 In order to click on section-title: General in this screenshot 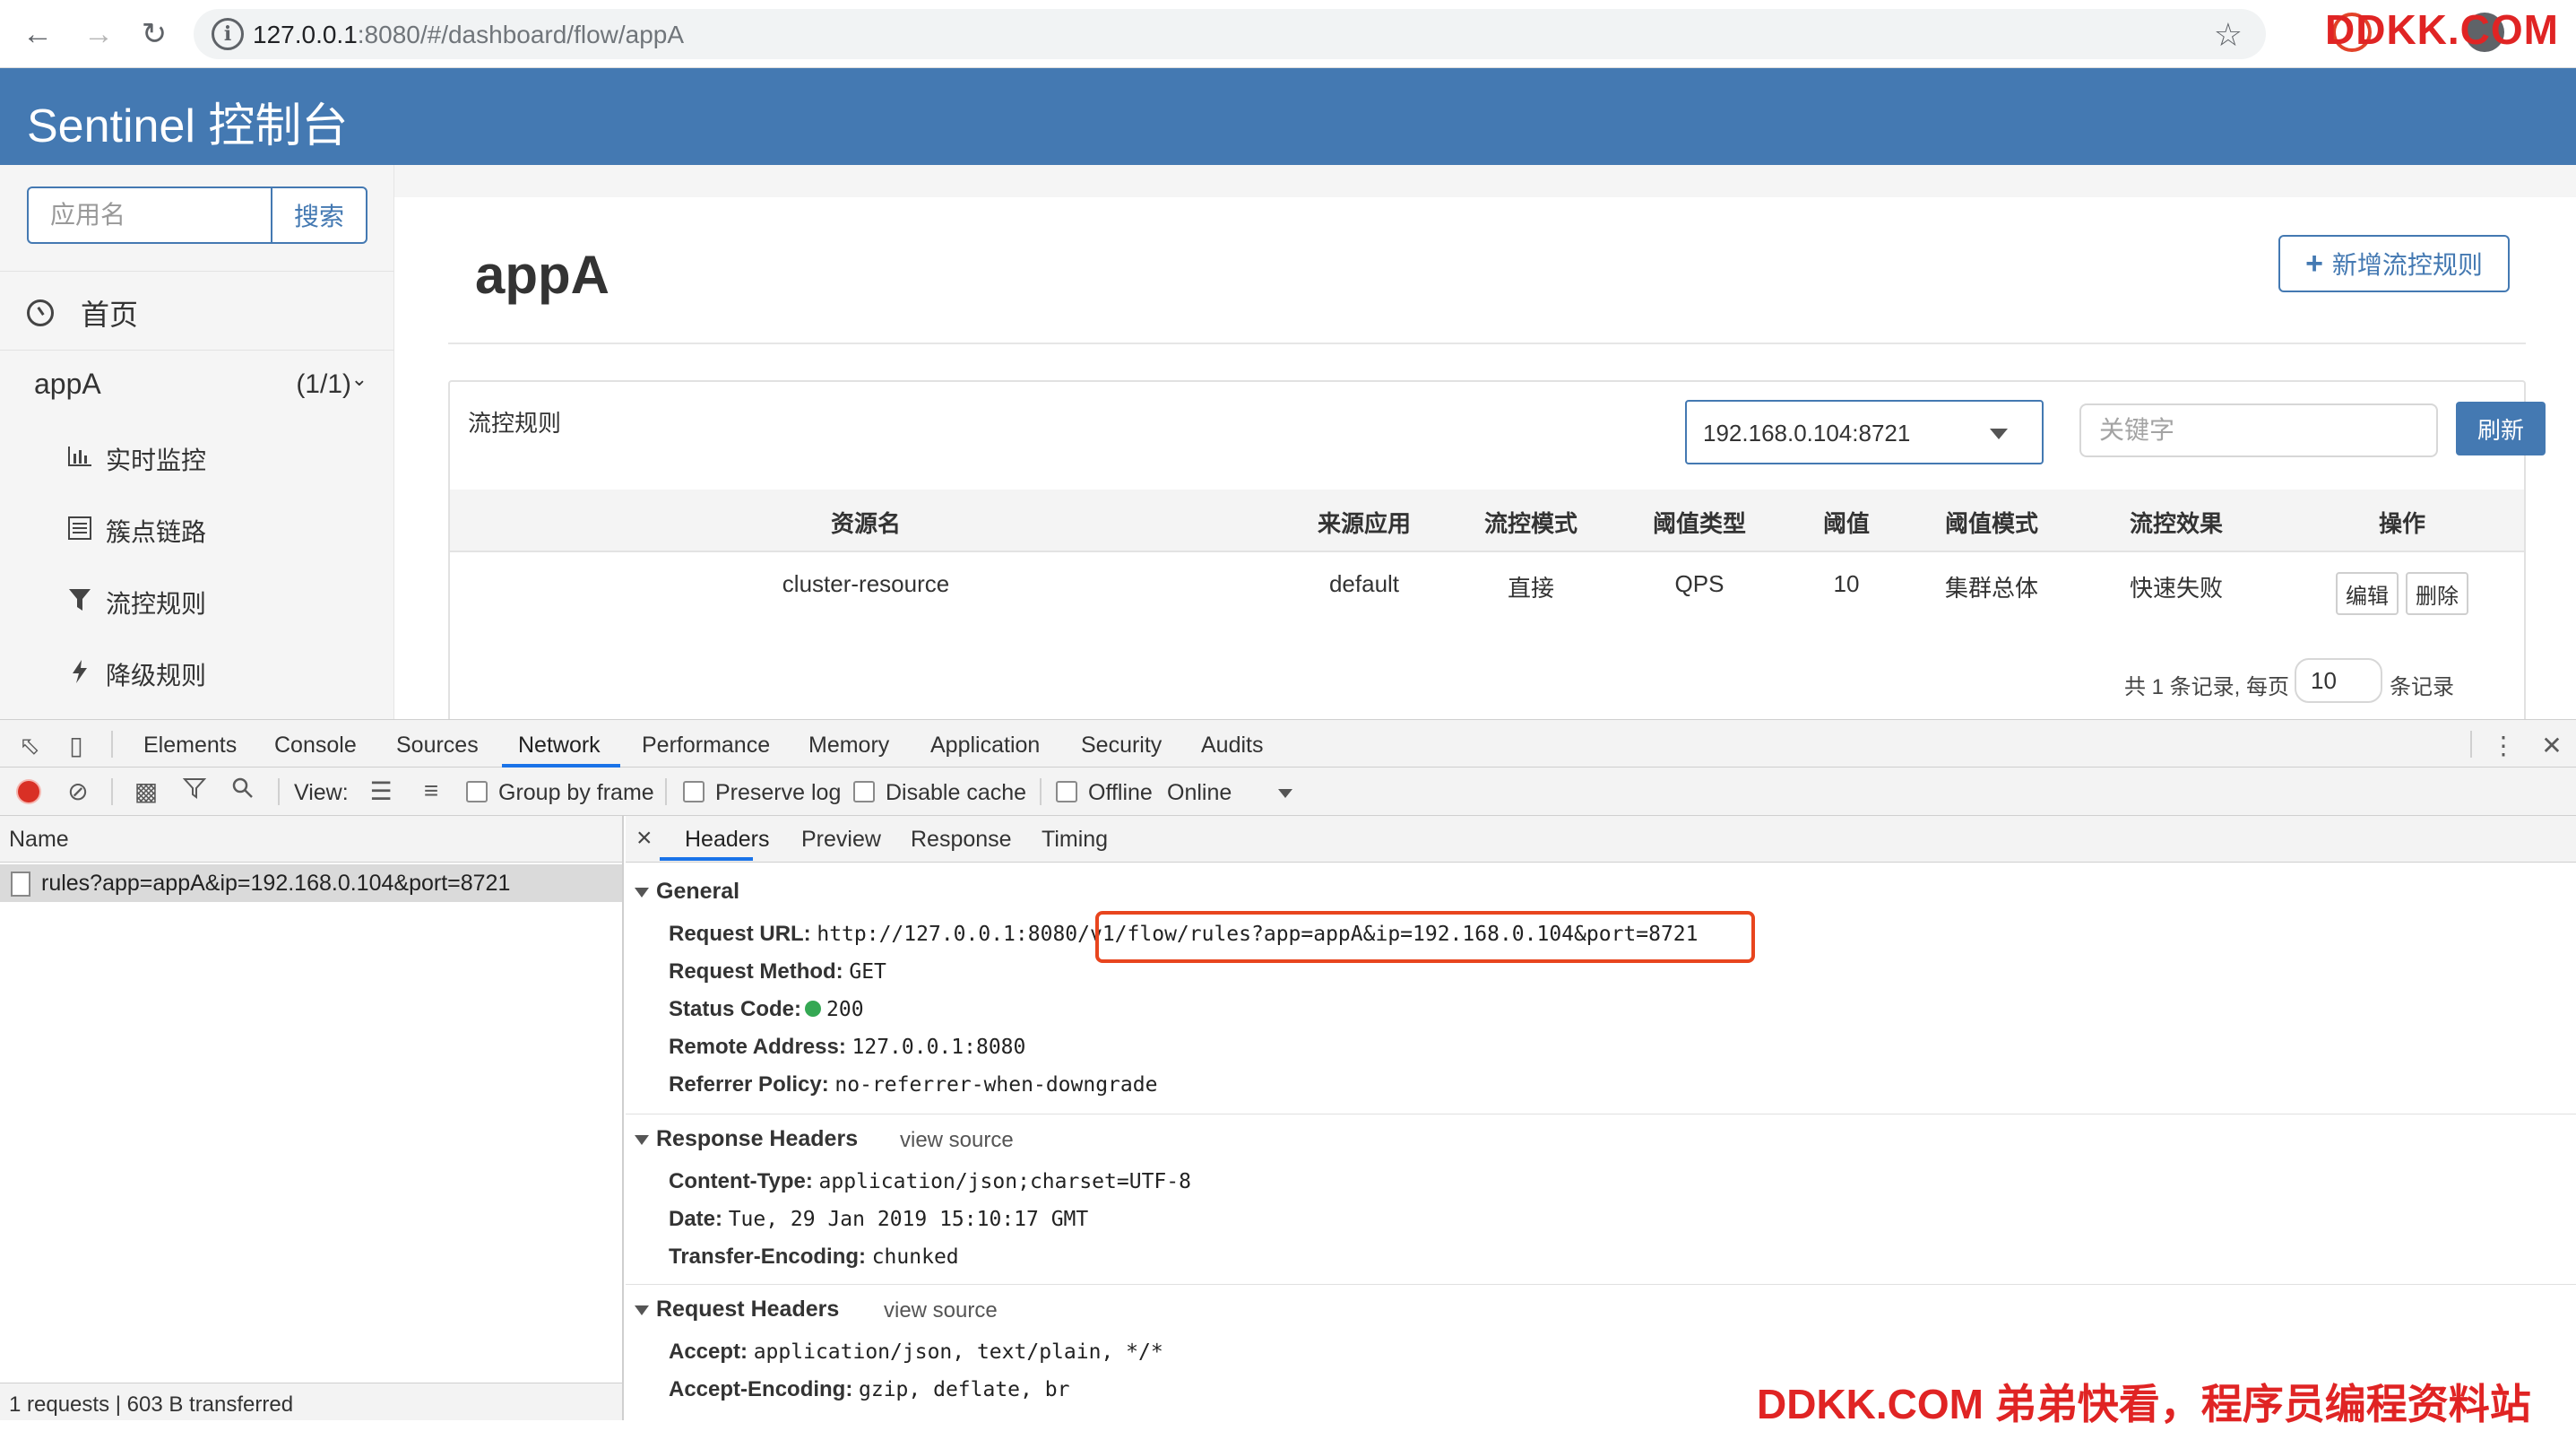, I will do `click(698, 891)`.